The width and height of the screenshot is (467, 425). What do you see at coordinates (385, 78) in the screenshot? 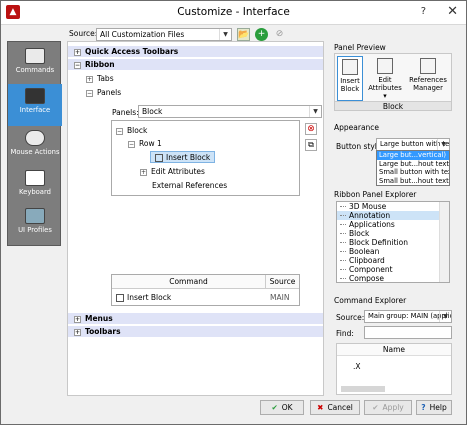
I see `preview-edit-attributes-button: Edit Attributes ▾` at bounding box center [385, 78].